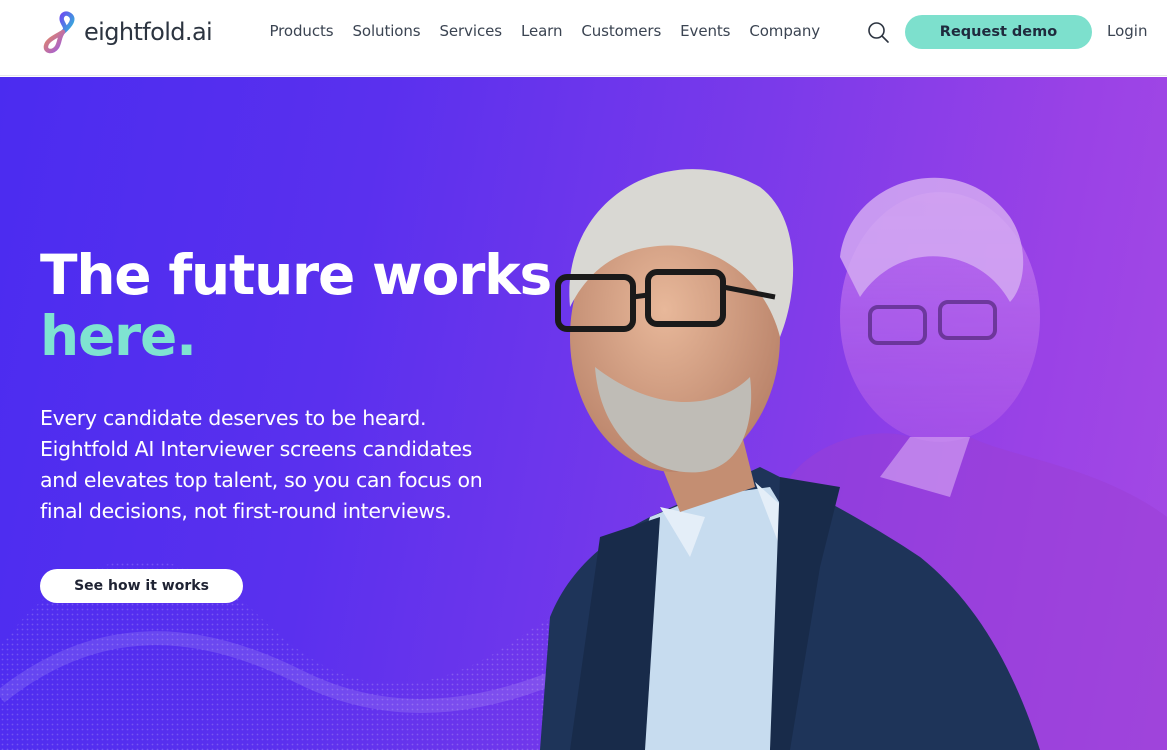 The height and width of the screenshot is (750, 1167). What do you see at coordinates (878, 32) in the screenshot?
I see `search-icon` at bounding box center [878, 32].